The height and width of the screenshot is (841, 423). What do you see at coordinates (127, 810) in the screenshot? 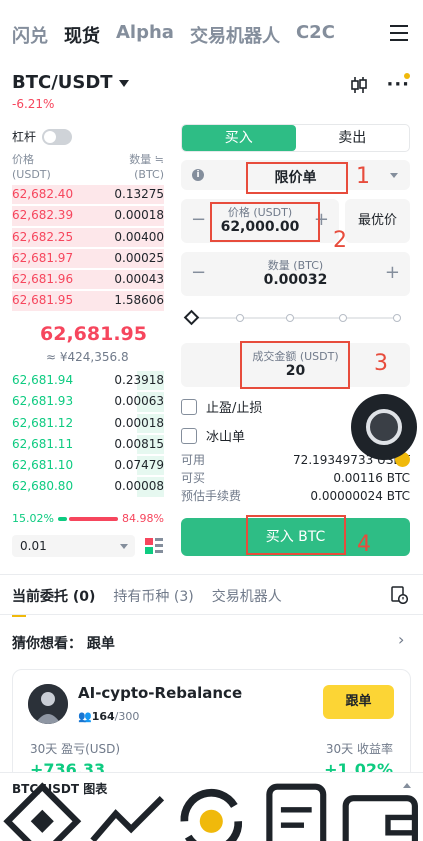
I see `markets-icon` at bounding box center [127, 810].